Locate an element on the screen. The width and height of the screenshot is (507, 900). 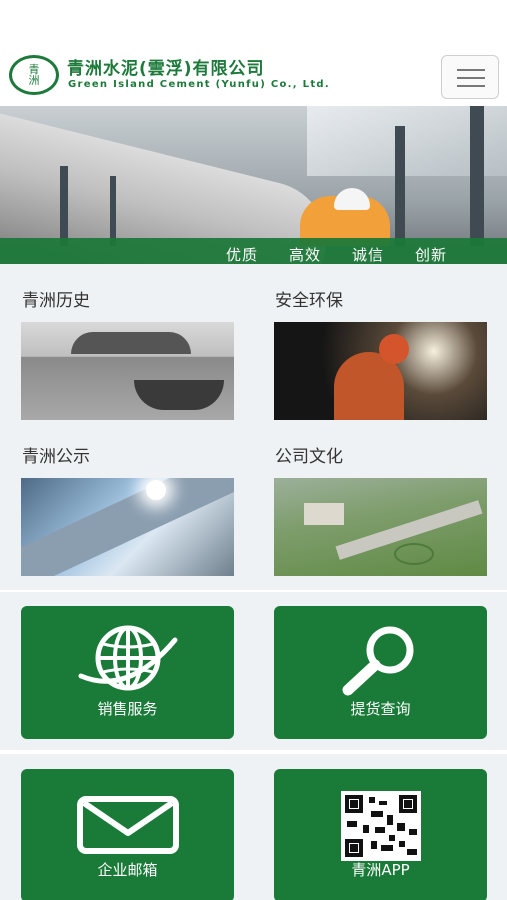
company-app-button: 青洲APP is located at coordinates (380, 834).